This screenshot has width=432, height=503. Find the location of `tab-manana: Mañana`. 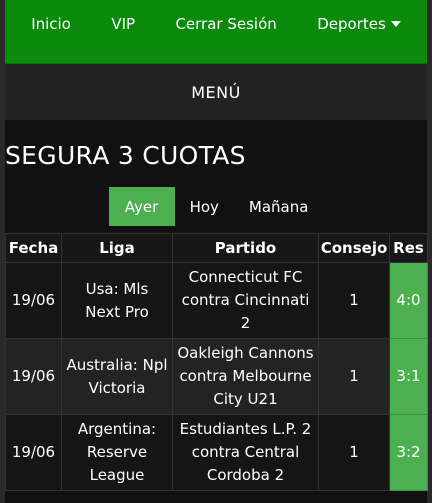

tab-manana: Mañana is located at coordinates (279, 206).